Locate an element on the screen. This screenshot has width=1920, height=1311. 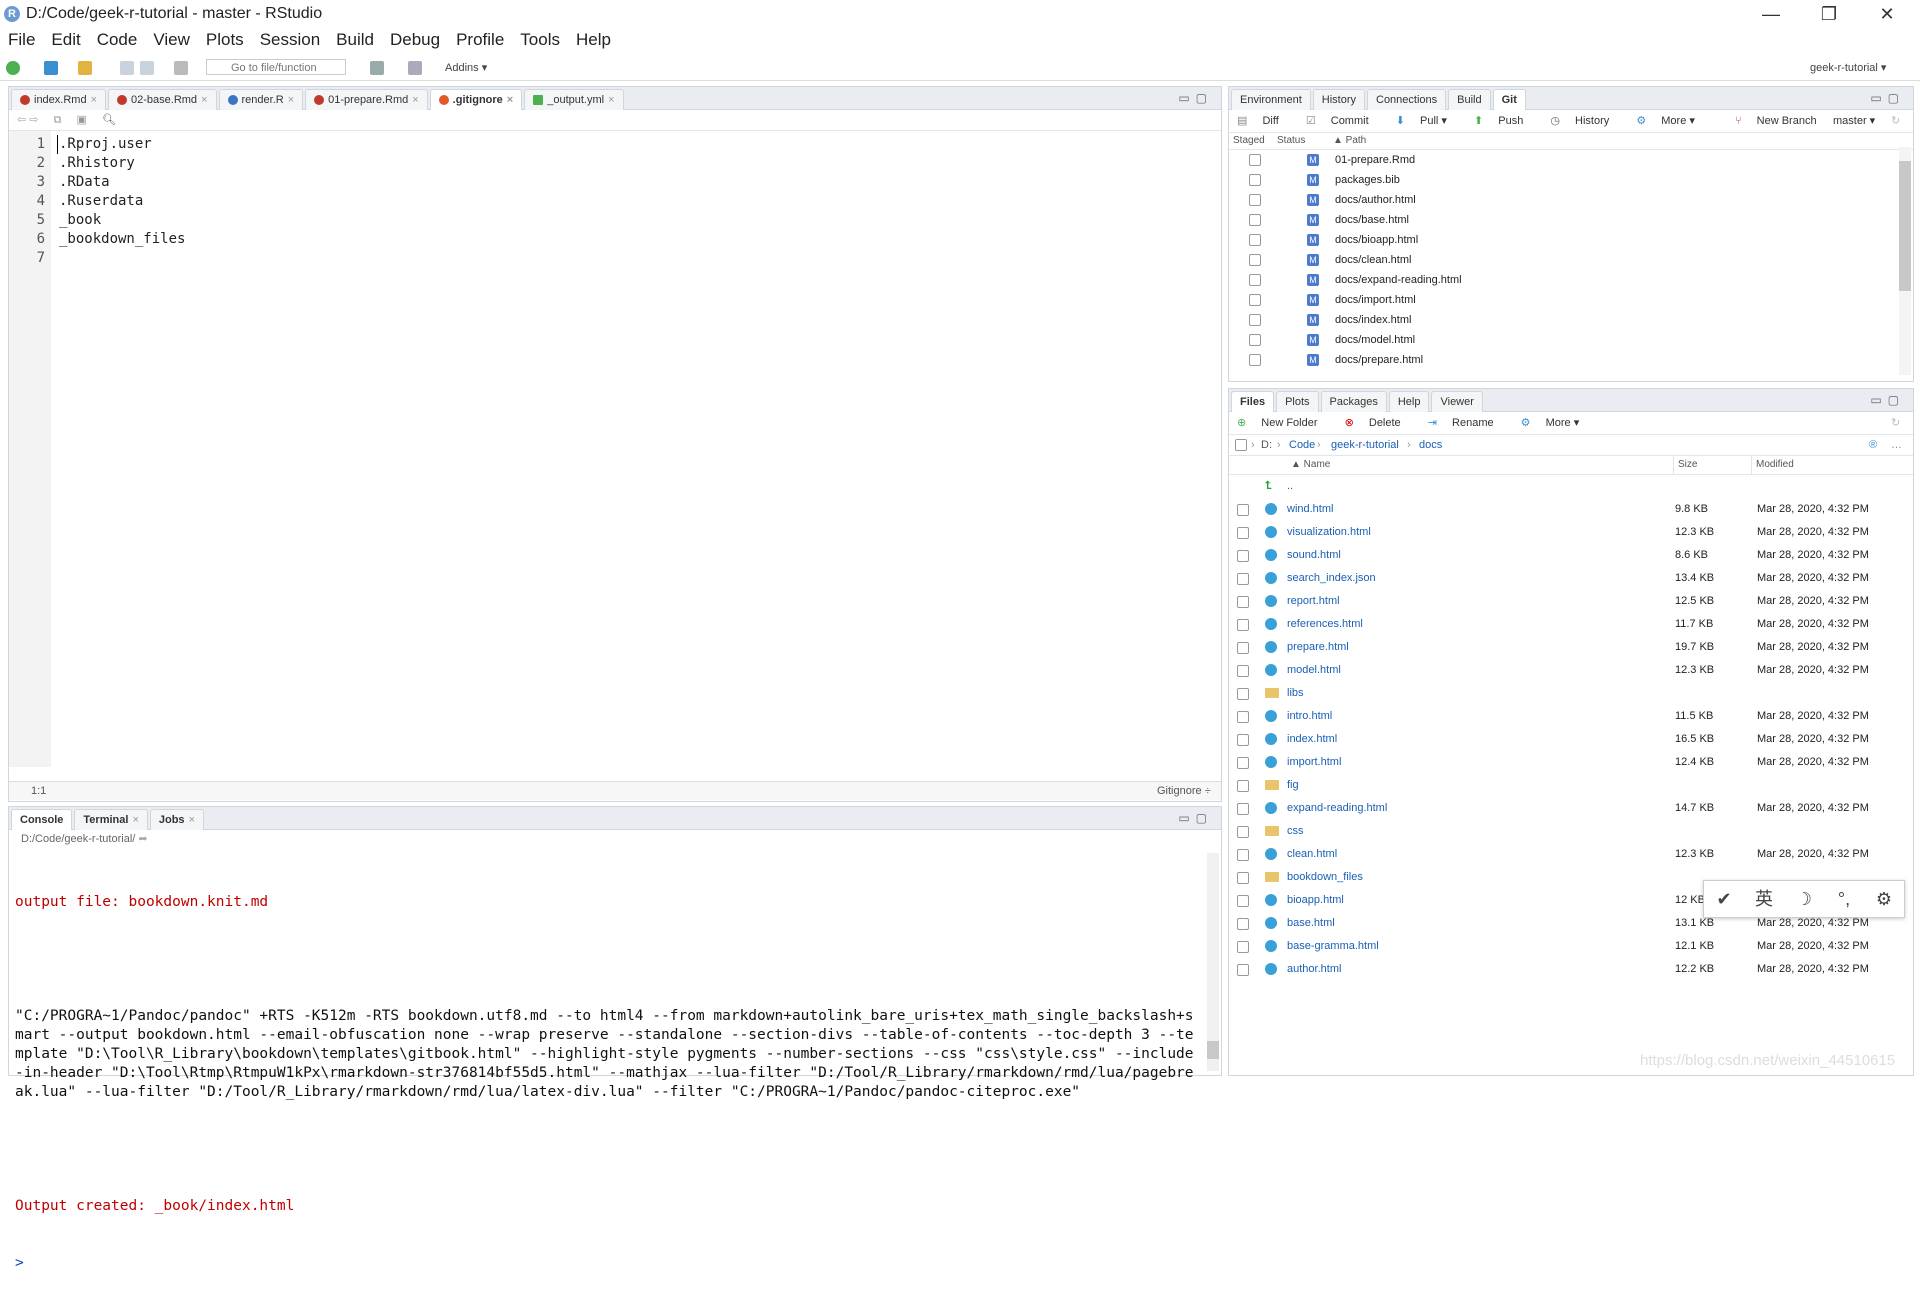
git-file-row: Mdocs/author.html is located at coordinates (1562, 200).